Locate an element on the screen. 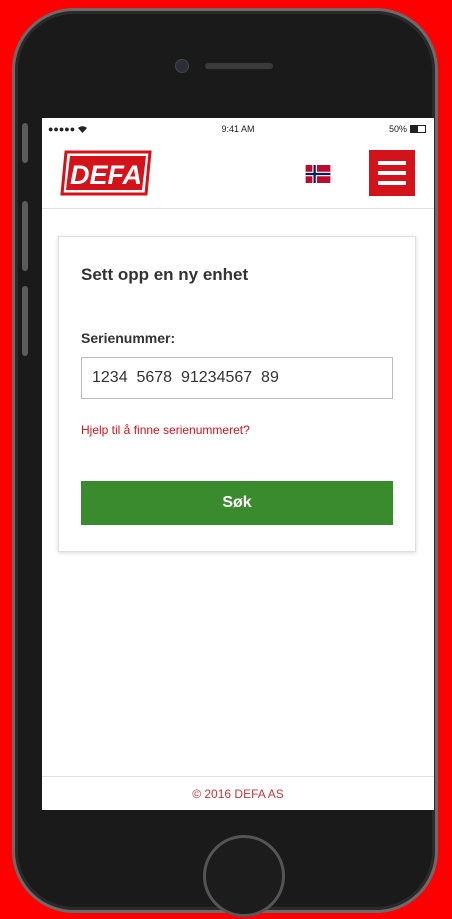  front-camera is located at coordinates (182, 66).